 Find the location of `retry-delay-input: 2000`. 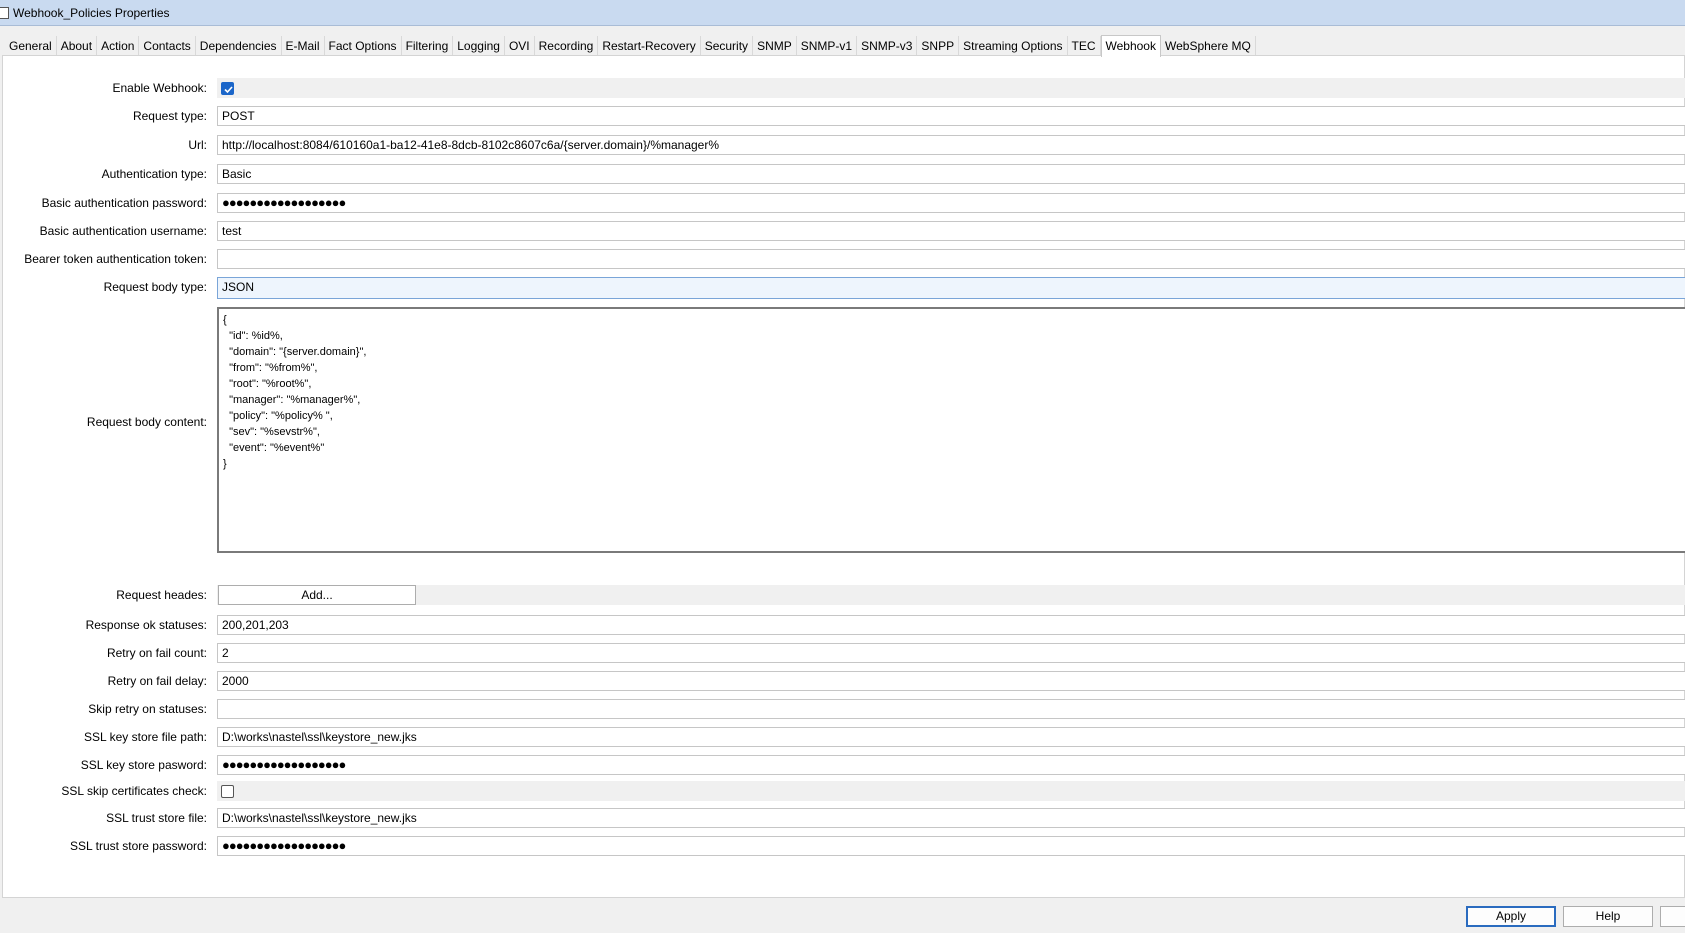

retry-delay-input: 2000 is located at coordinates (951, 681).